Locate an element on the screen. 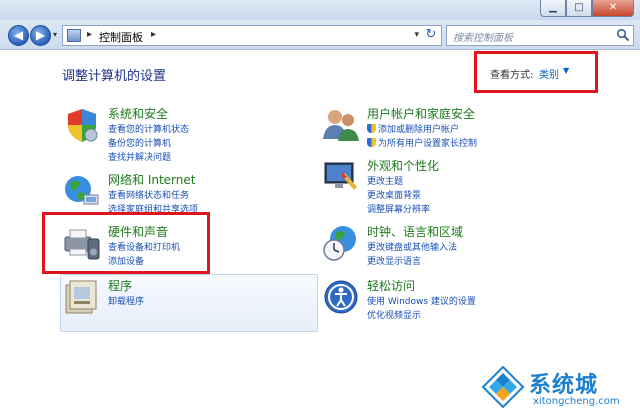  navigation-bar: ◀ ▶ ▾ ▸ 控制面板 ▸ ▾ ↻ 搜索控制面板 is located at coordinates (320, 35).